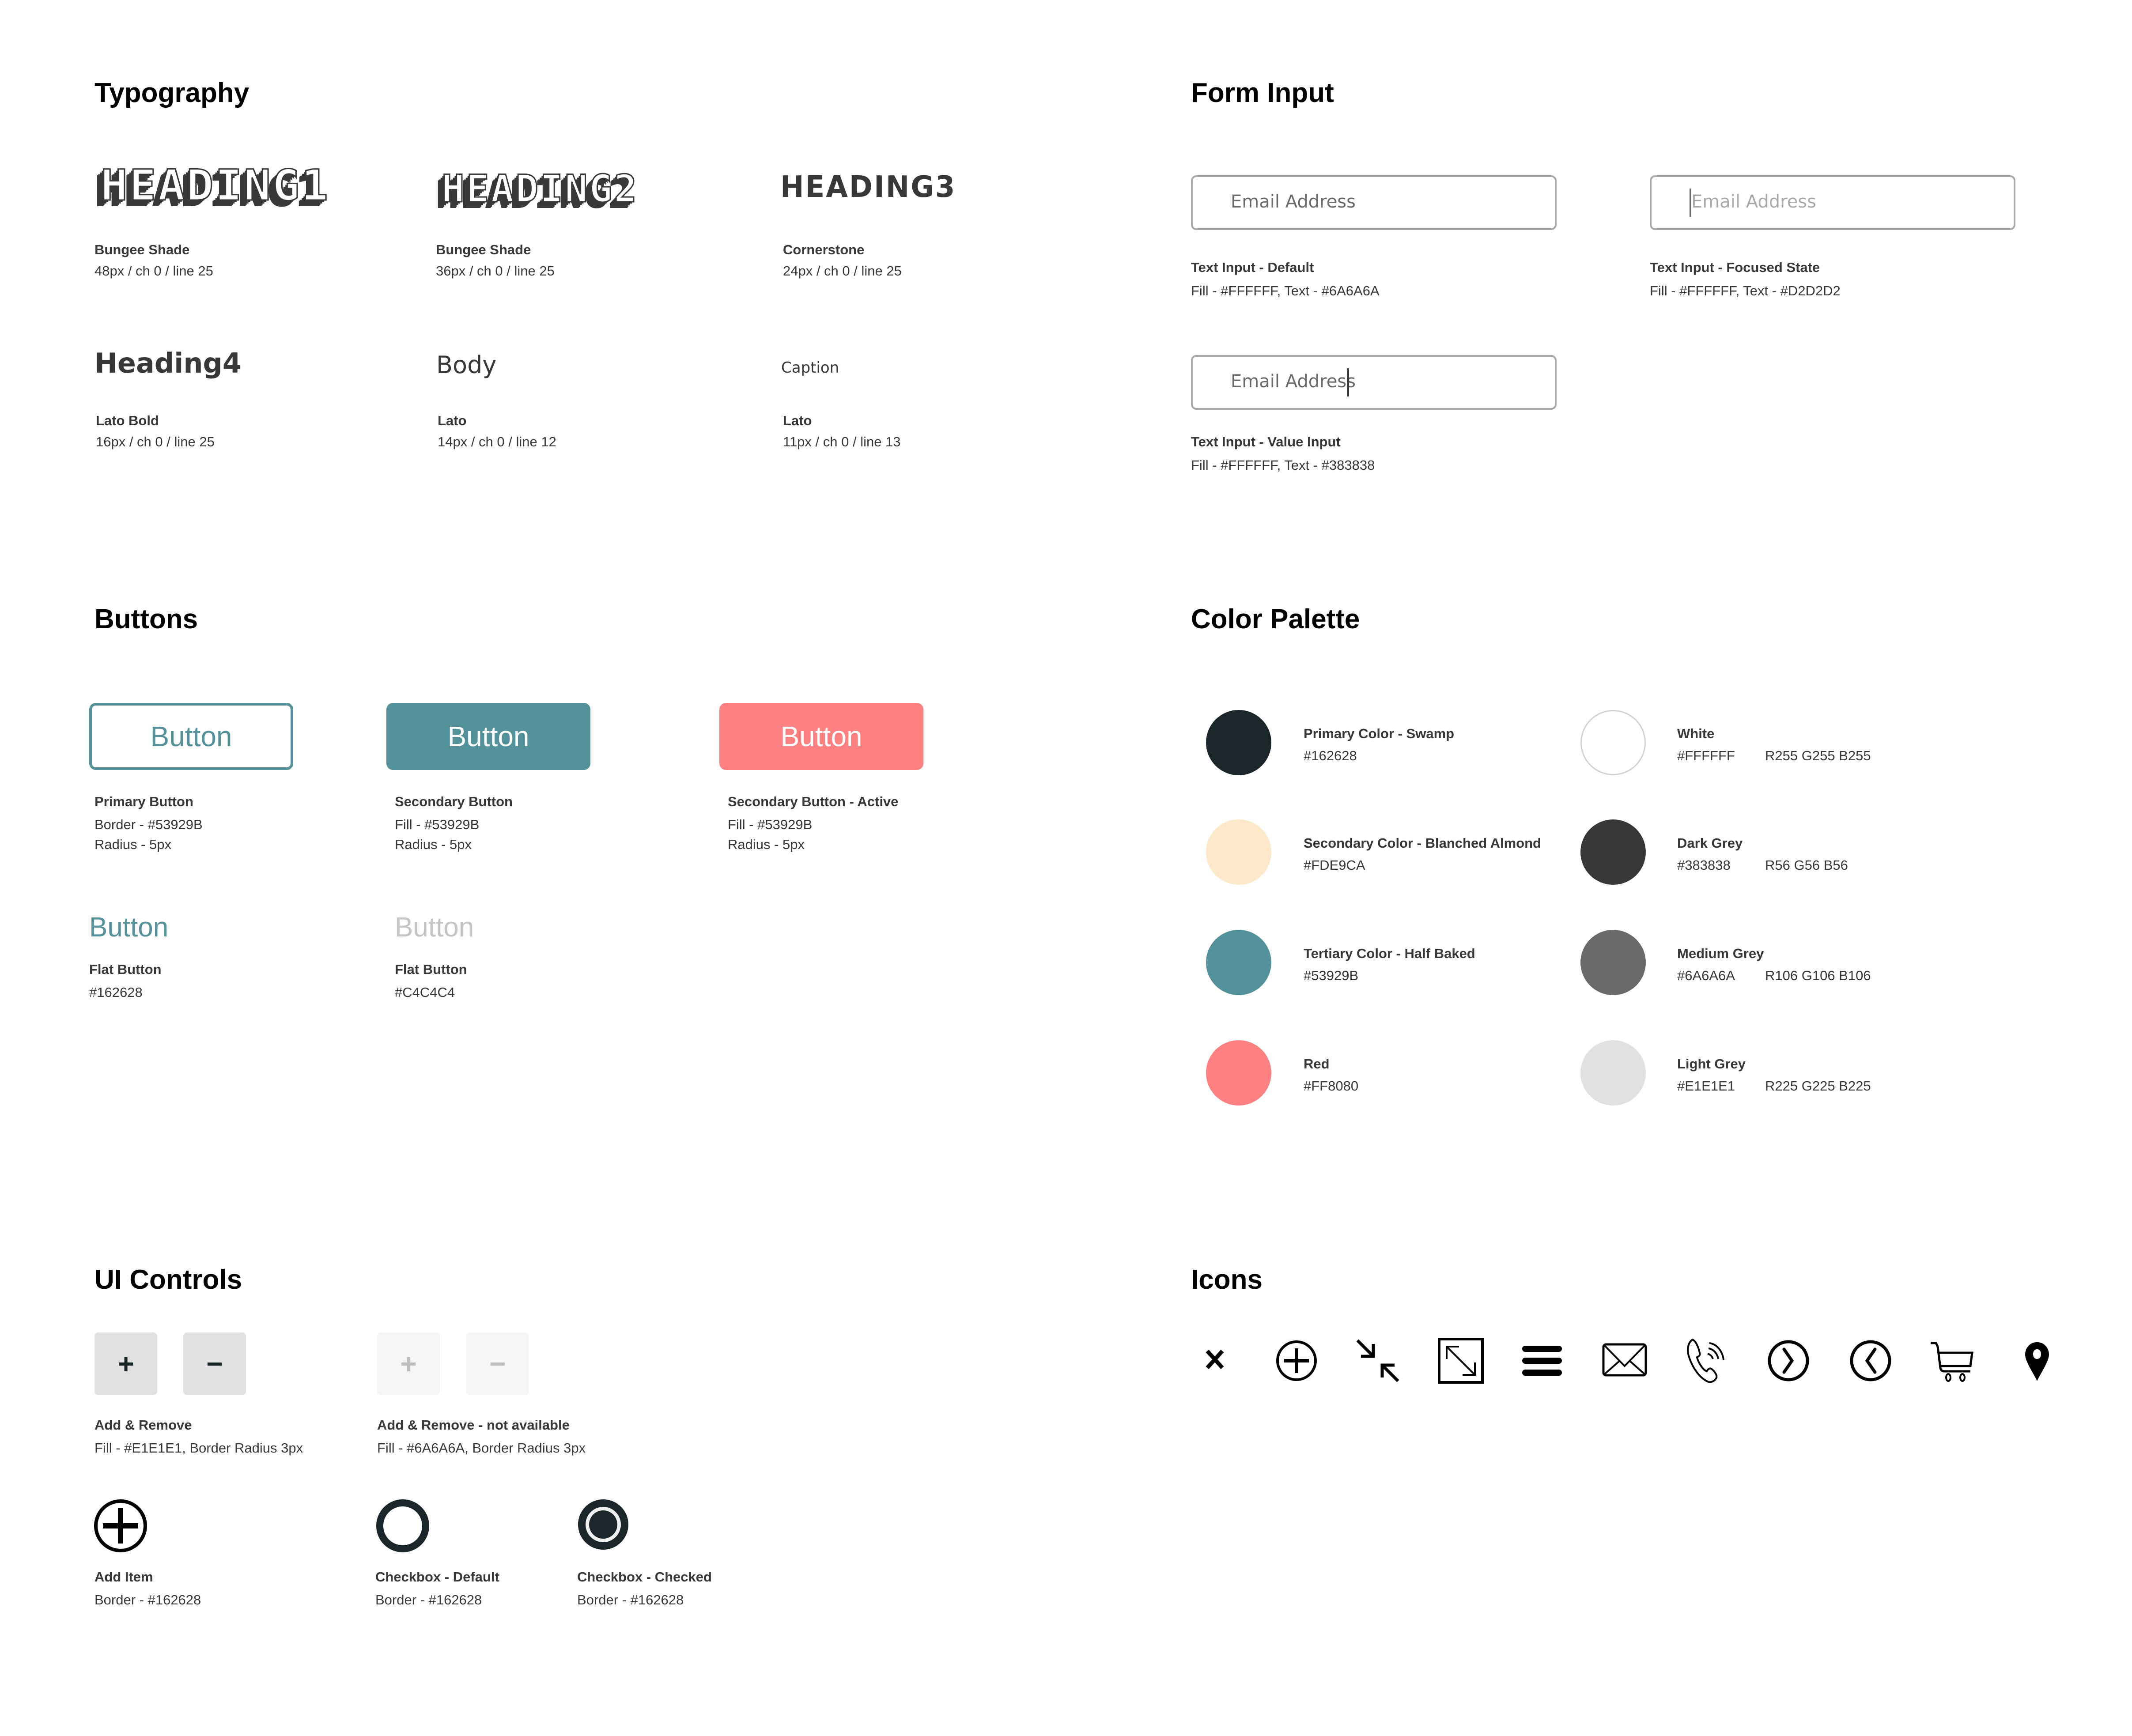 The height and width of the screenshot is (1736, 2132). I want to click on color-hex: #162628, so click(1330, 756).